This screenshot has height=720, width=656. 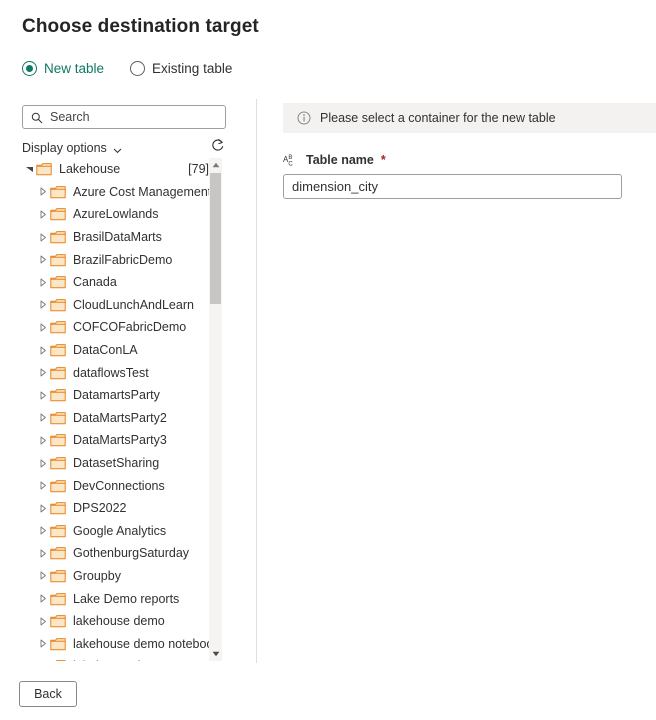 I want to click on tree-row-label: DatamartsParty, so click(x=116, y=395).